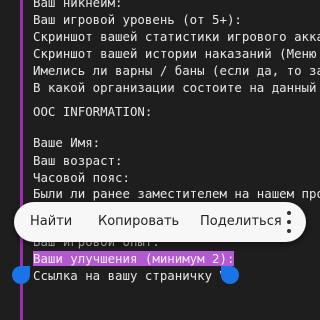 The image size is (320, 320). I want to click on copy-button: Копировать, so click(138, 222).